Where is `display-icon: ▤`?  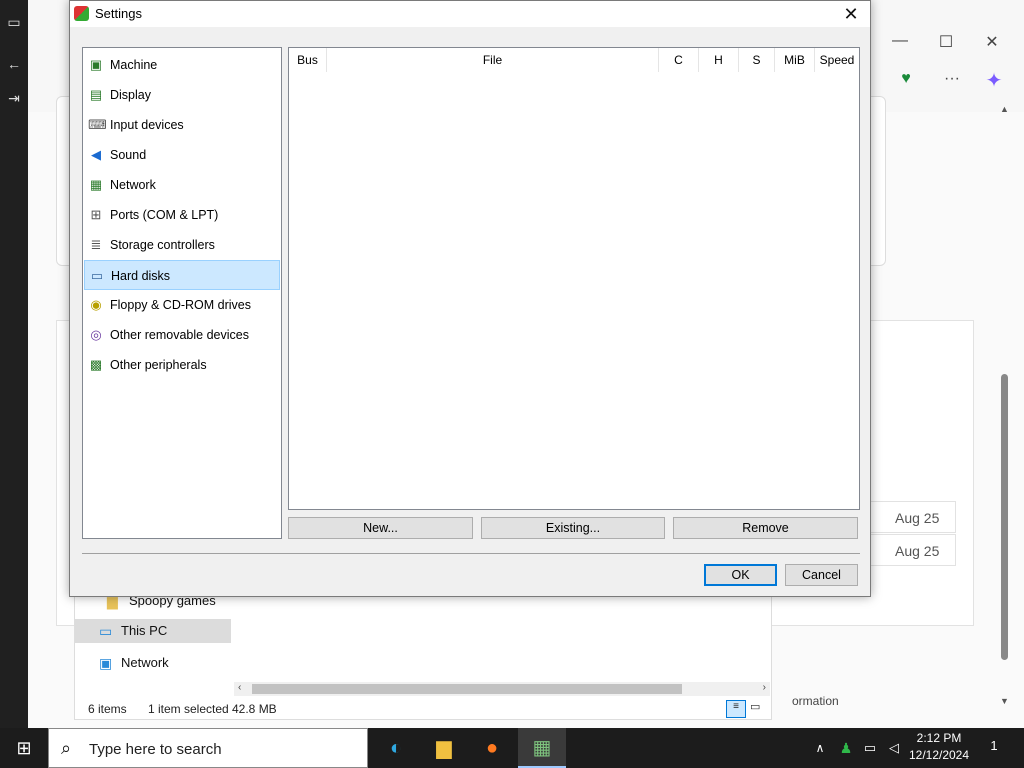 display-icon: ▤ is located at coordinates (96, 94).